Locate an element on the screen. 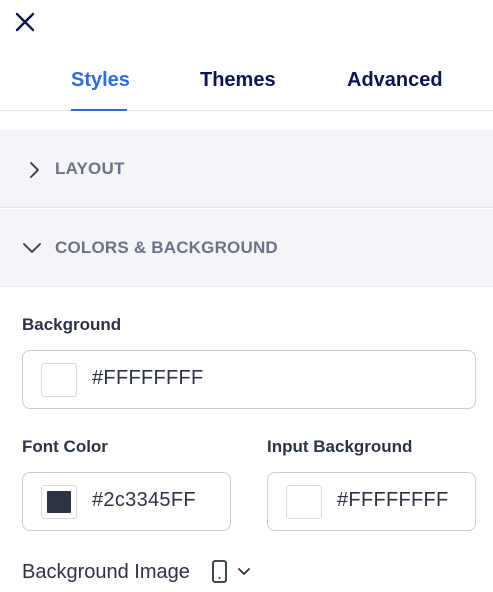 Image resolution: width=493 pixels, height=592 pixels. mobile-device-icon is located at coordinates (219, 571).